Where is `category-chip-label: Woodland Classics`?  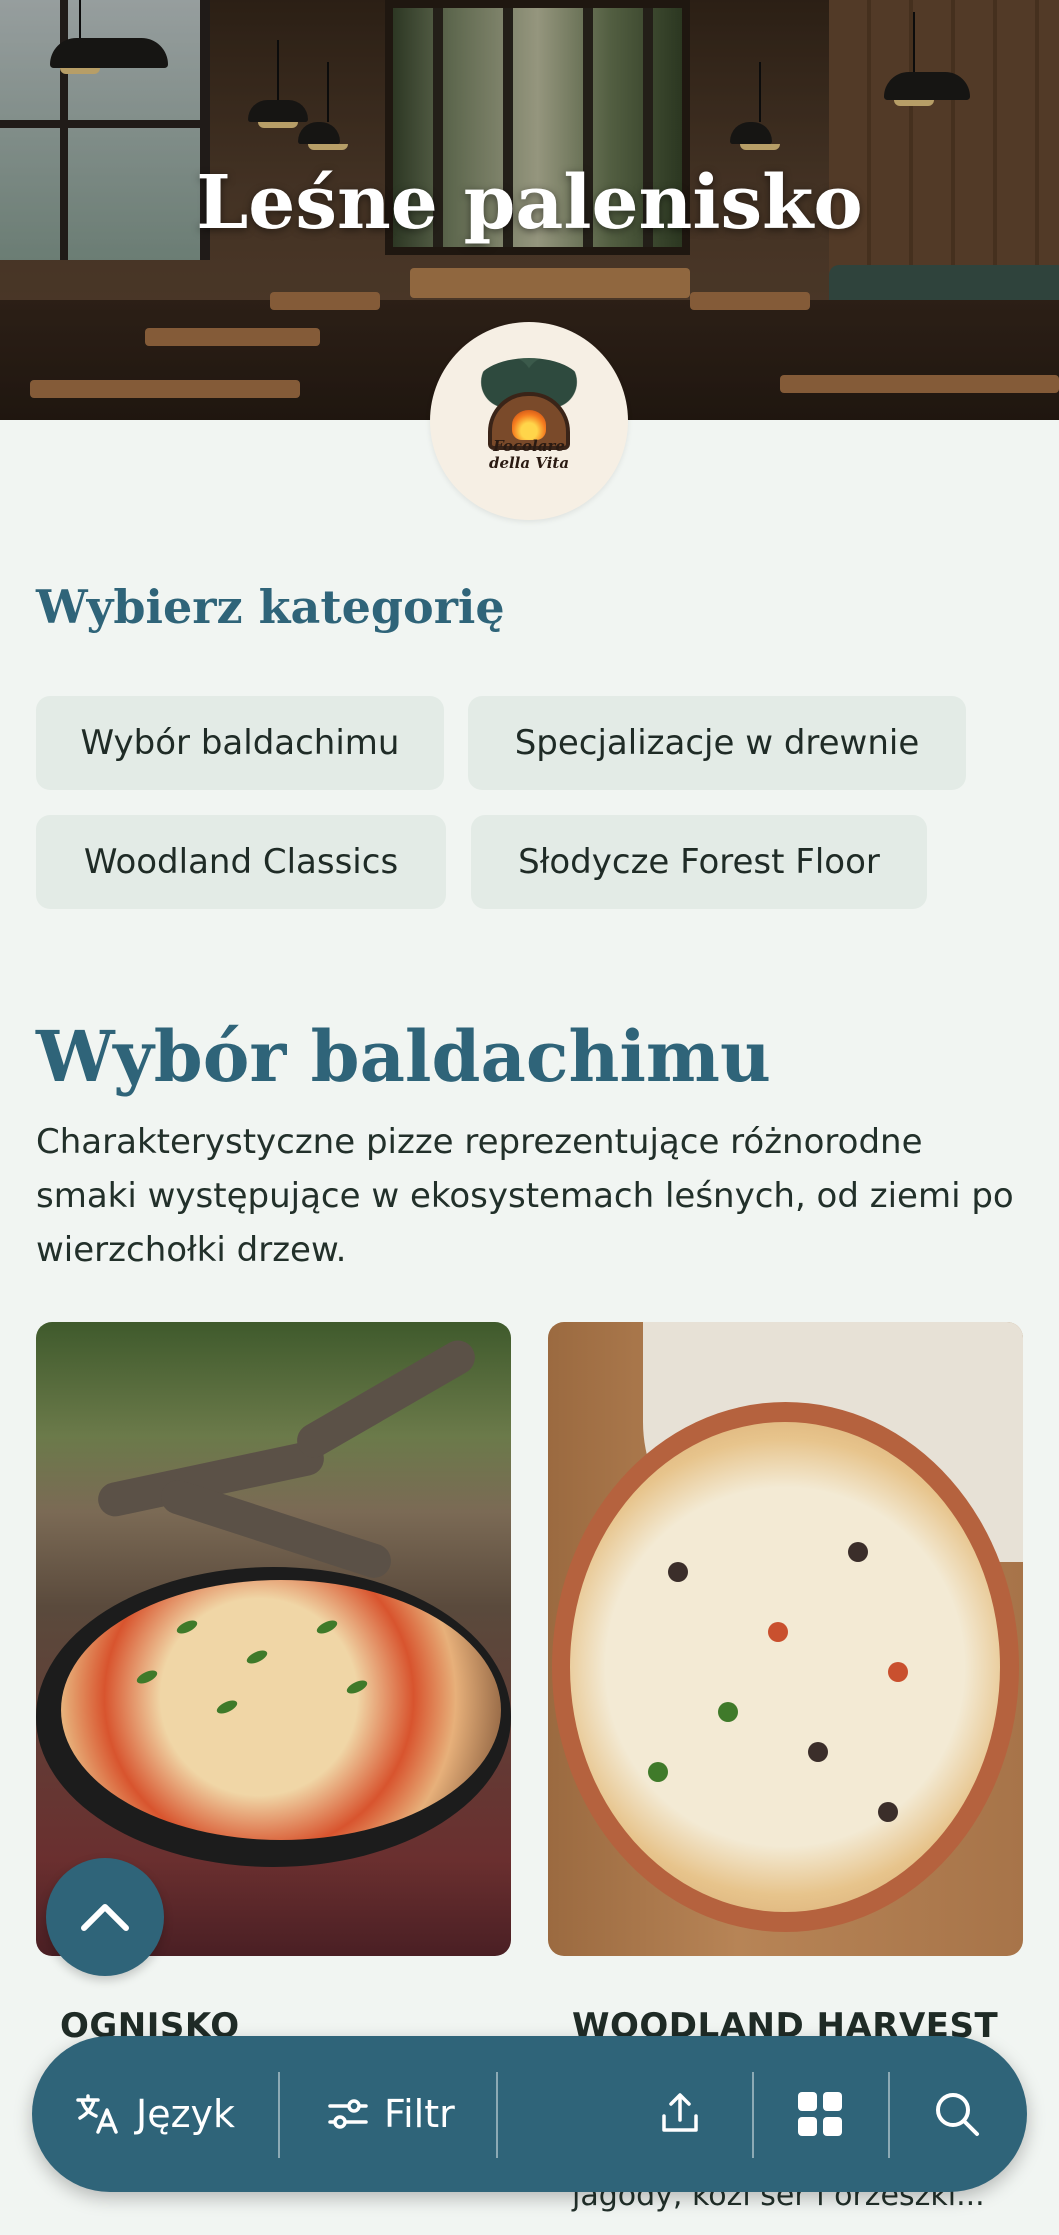 category-chip-label: Woodland Classics is located at coordinates (241, 862).